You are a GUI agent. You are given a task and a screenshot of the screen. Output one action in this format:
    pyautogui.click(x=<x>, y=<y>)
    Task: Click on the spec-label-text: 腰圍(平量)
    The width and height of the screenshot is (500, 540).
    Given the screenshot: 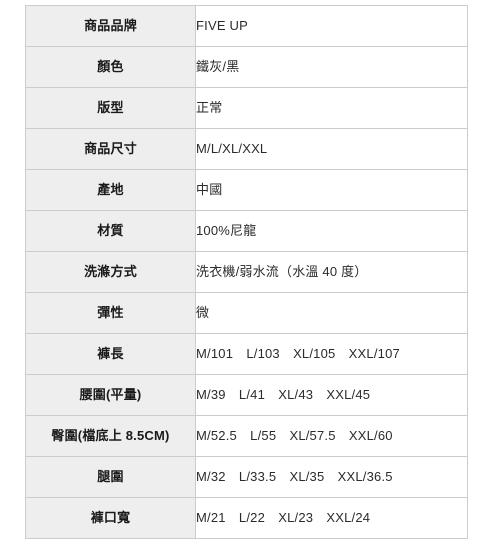 What is the action you would take?
    pyautogui.click(x=110, y=395)
    